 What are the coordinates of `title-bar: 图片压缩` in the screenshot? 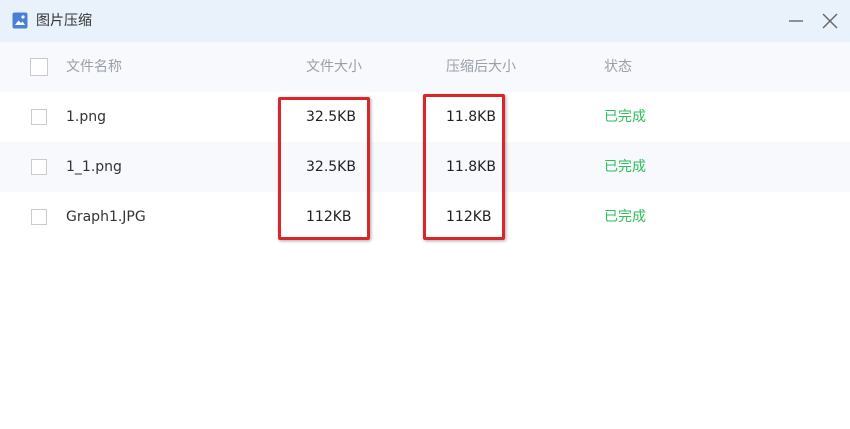 It's located at (425, 21).